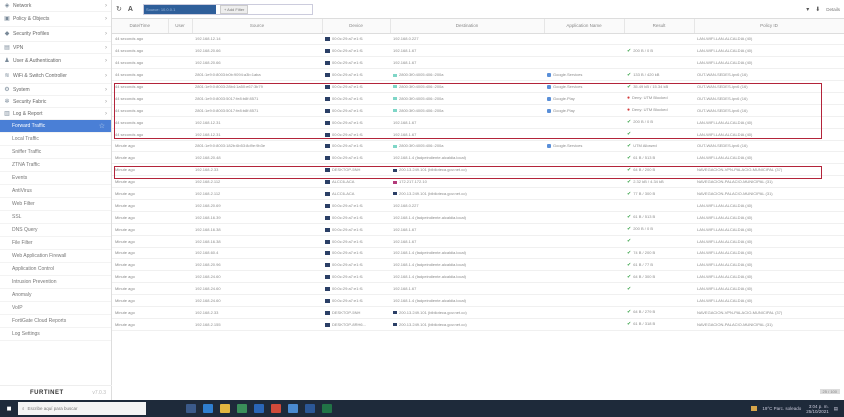 The image size is (844, 417). What do you see at coordinates (55, 321) in the screenshot?
I see `submenu-item: FortiGate Cloud Reports` at bounding box center [55, 321].